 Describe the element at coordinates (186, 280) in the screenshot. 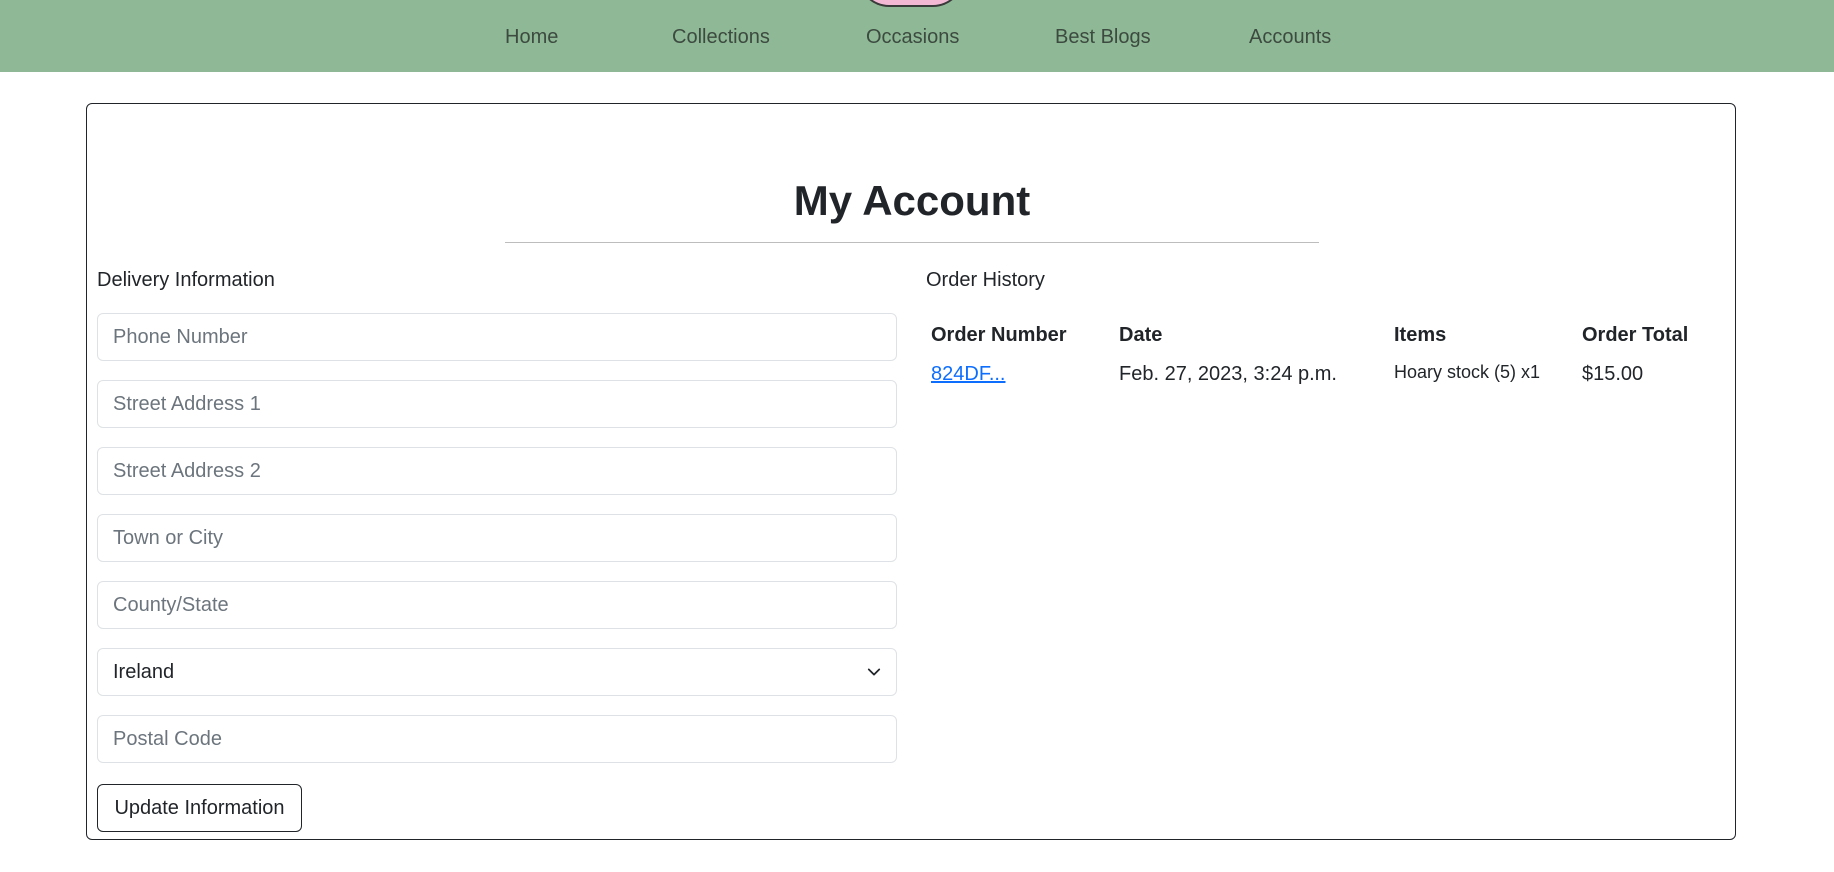

I see `delivery-heading: Delivery Information` at that location.